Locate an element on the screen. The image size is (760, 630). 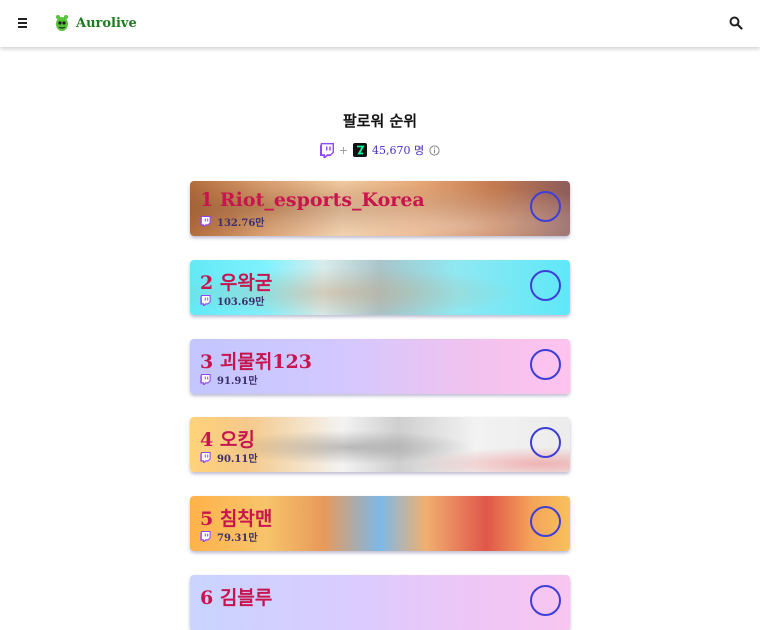
ranking-card-5: 5 침착맨 79.31만 is located at coordinates (380, 523).